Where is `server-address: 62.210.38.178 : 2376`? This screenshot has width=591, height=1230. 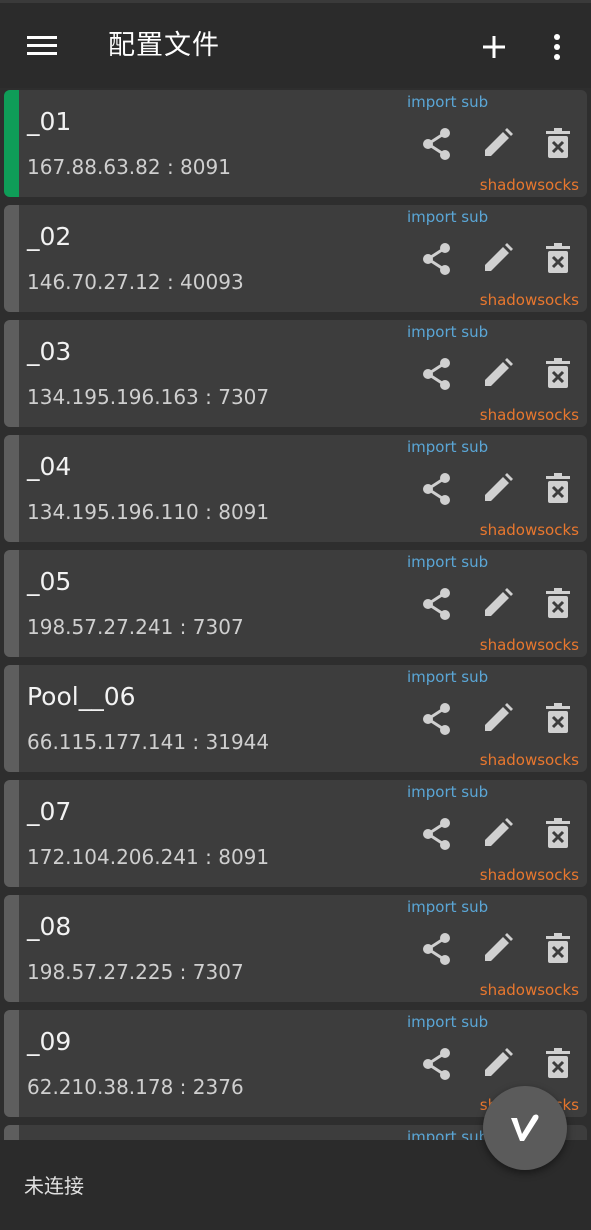 server-address: 62.210.38.178 : 2376 is located at coordinates (135, 1087).